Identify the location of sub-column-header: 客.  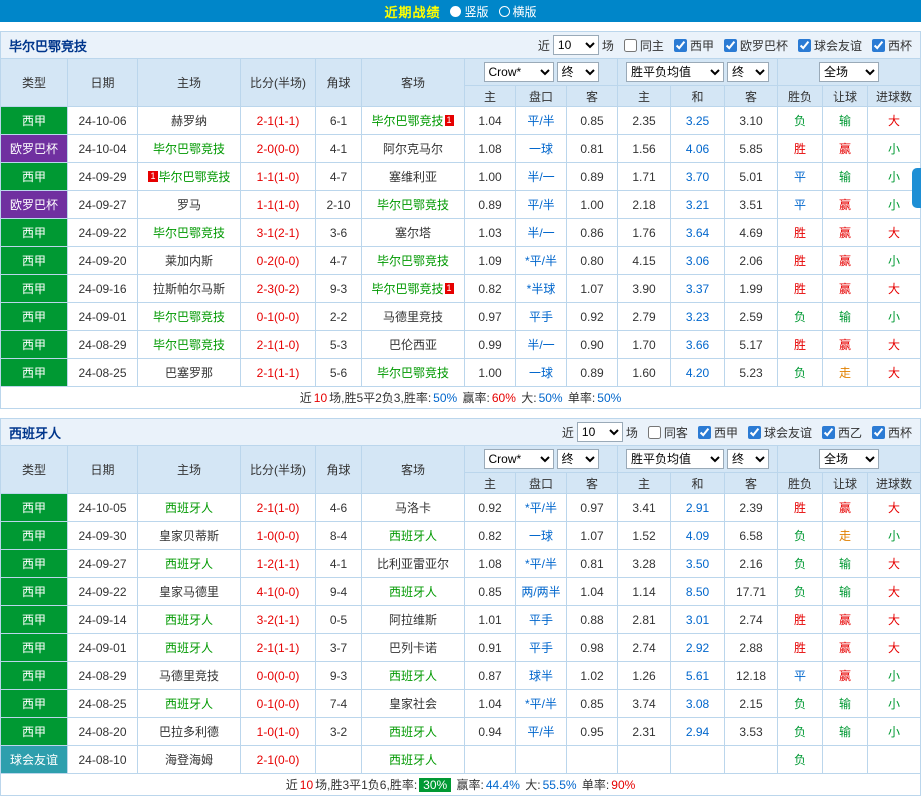
(592, 483).